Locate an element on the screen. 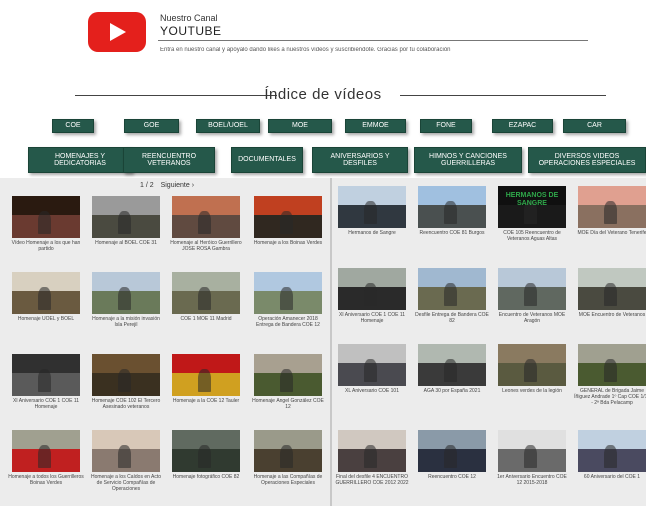 The height and width of the screenshot is (506, 646). video-caption: Vídeo Homenaje a los que han partido is located at coordinates (46, 250).